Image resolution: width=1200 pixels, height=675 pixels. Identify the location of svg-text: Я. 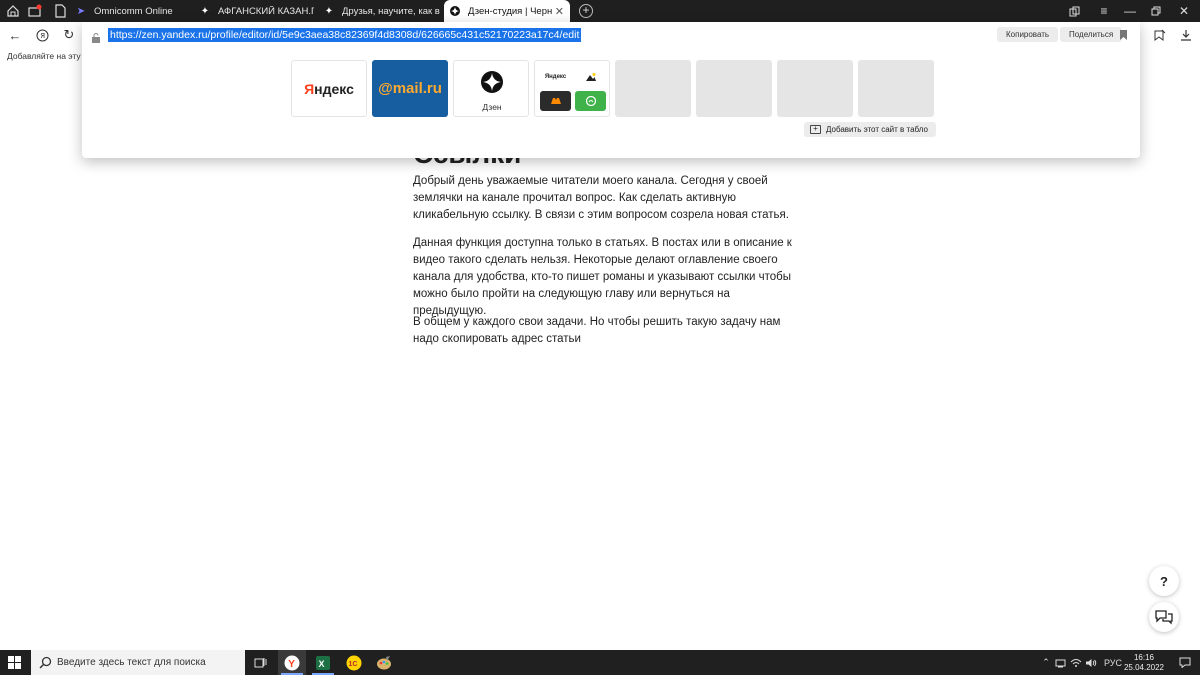
(42, 36).